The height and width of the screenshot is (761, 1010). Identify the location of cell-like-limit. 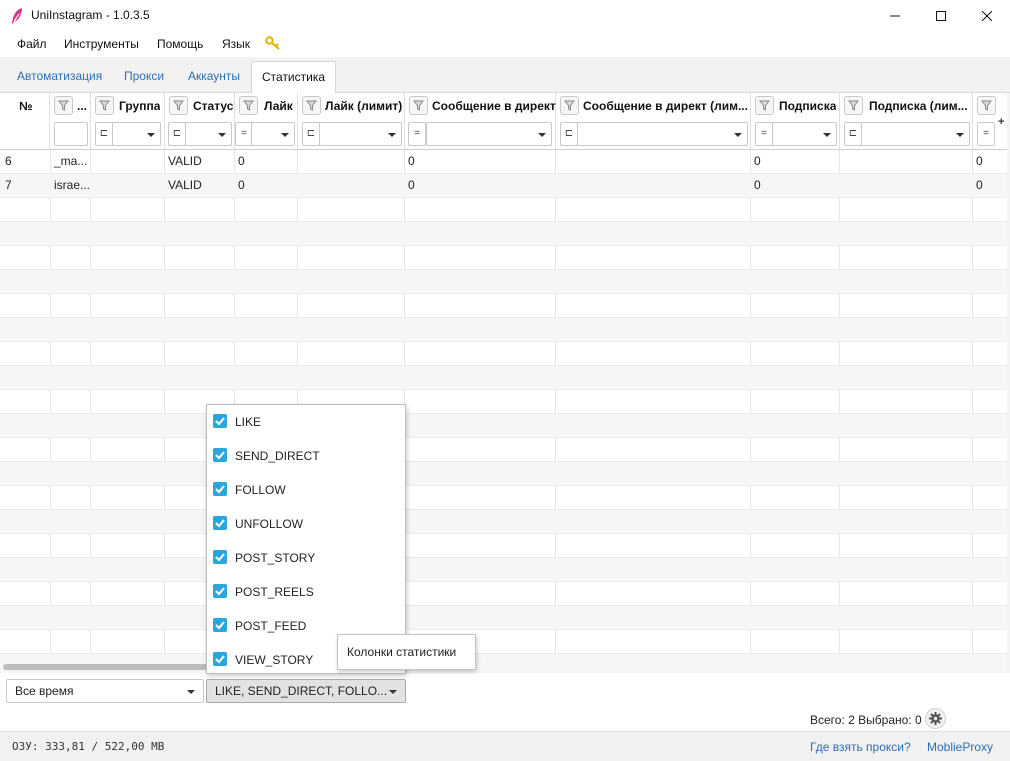
(350, 162).